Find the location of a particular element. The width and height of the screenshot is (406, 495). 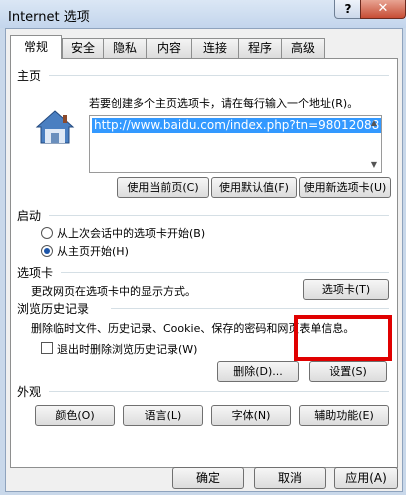

home-section-label: 主页 is located at coordinates (29, 75).